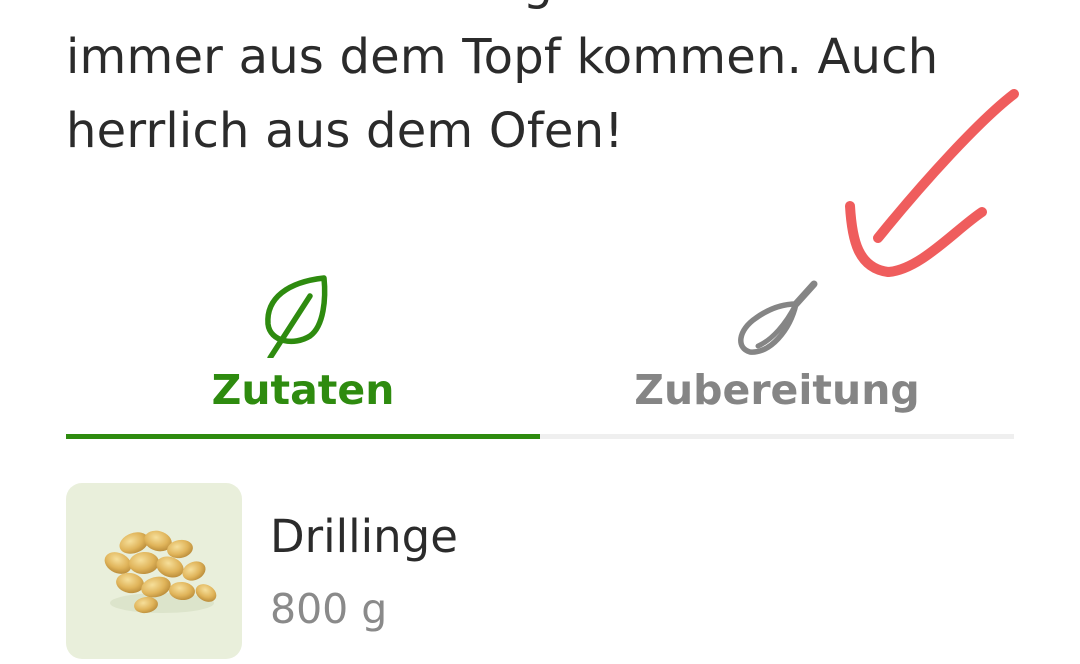 The height and width of the screenshot is (664, 1080). Describe the element at coordinates (303, 436) in the screenshot. I see `active-tab-indicator` at that location.